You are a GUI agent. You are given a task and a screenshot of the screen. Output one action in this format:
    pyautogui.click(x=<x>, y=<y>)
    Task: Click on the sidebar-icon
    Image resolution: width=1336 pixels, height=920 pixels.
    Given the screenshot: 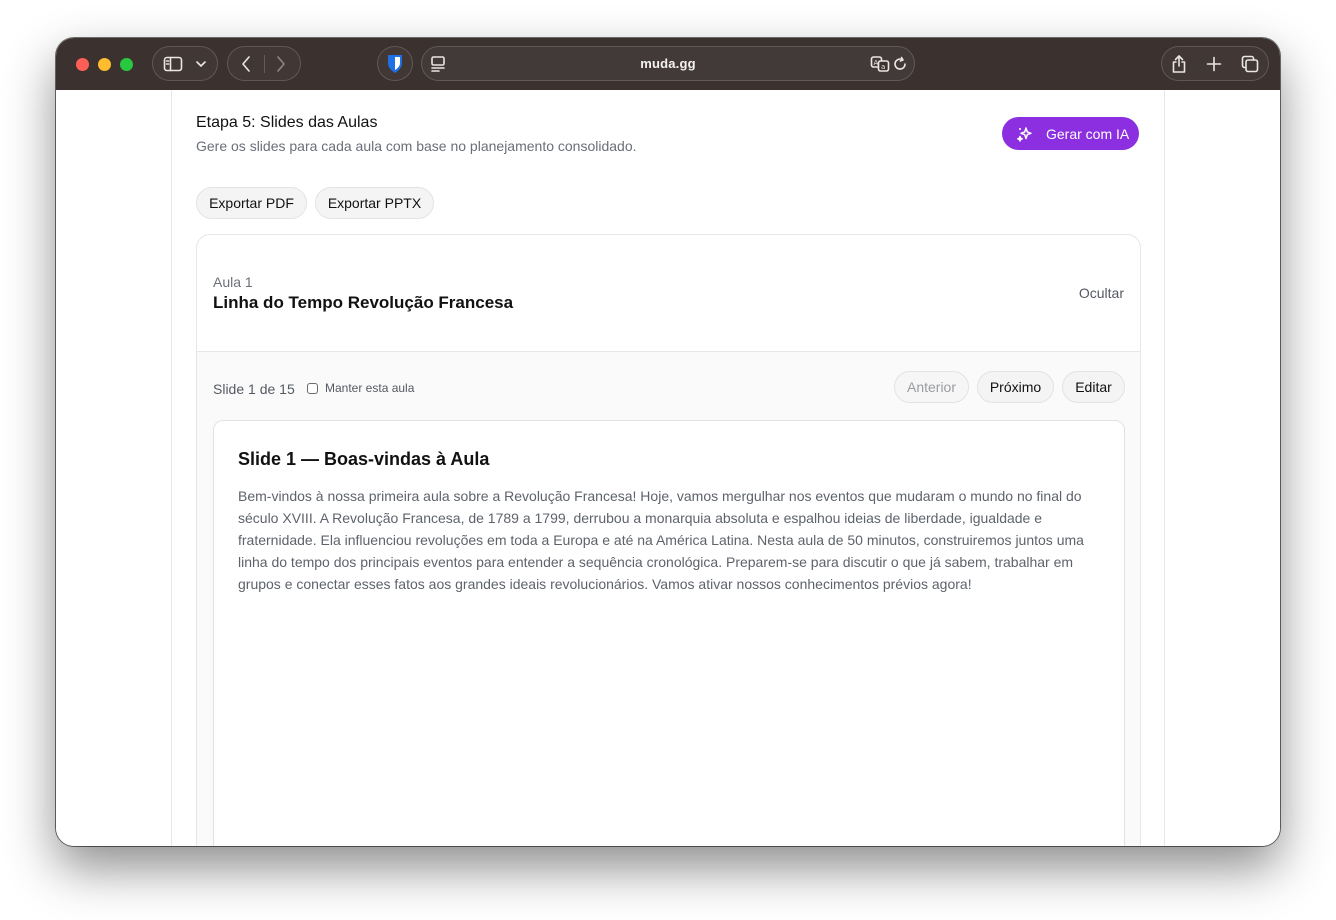 What is the action you would take?
    pyautogui.click(x=173, y=64)
    